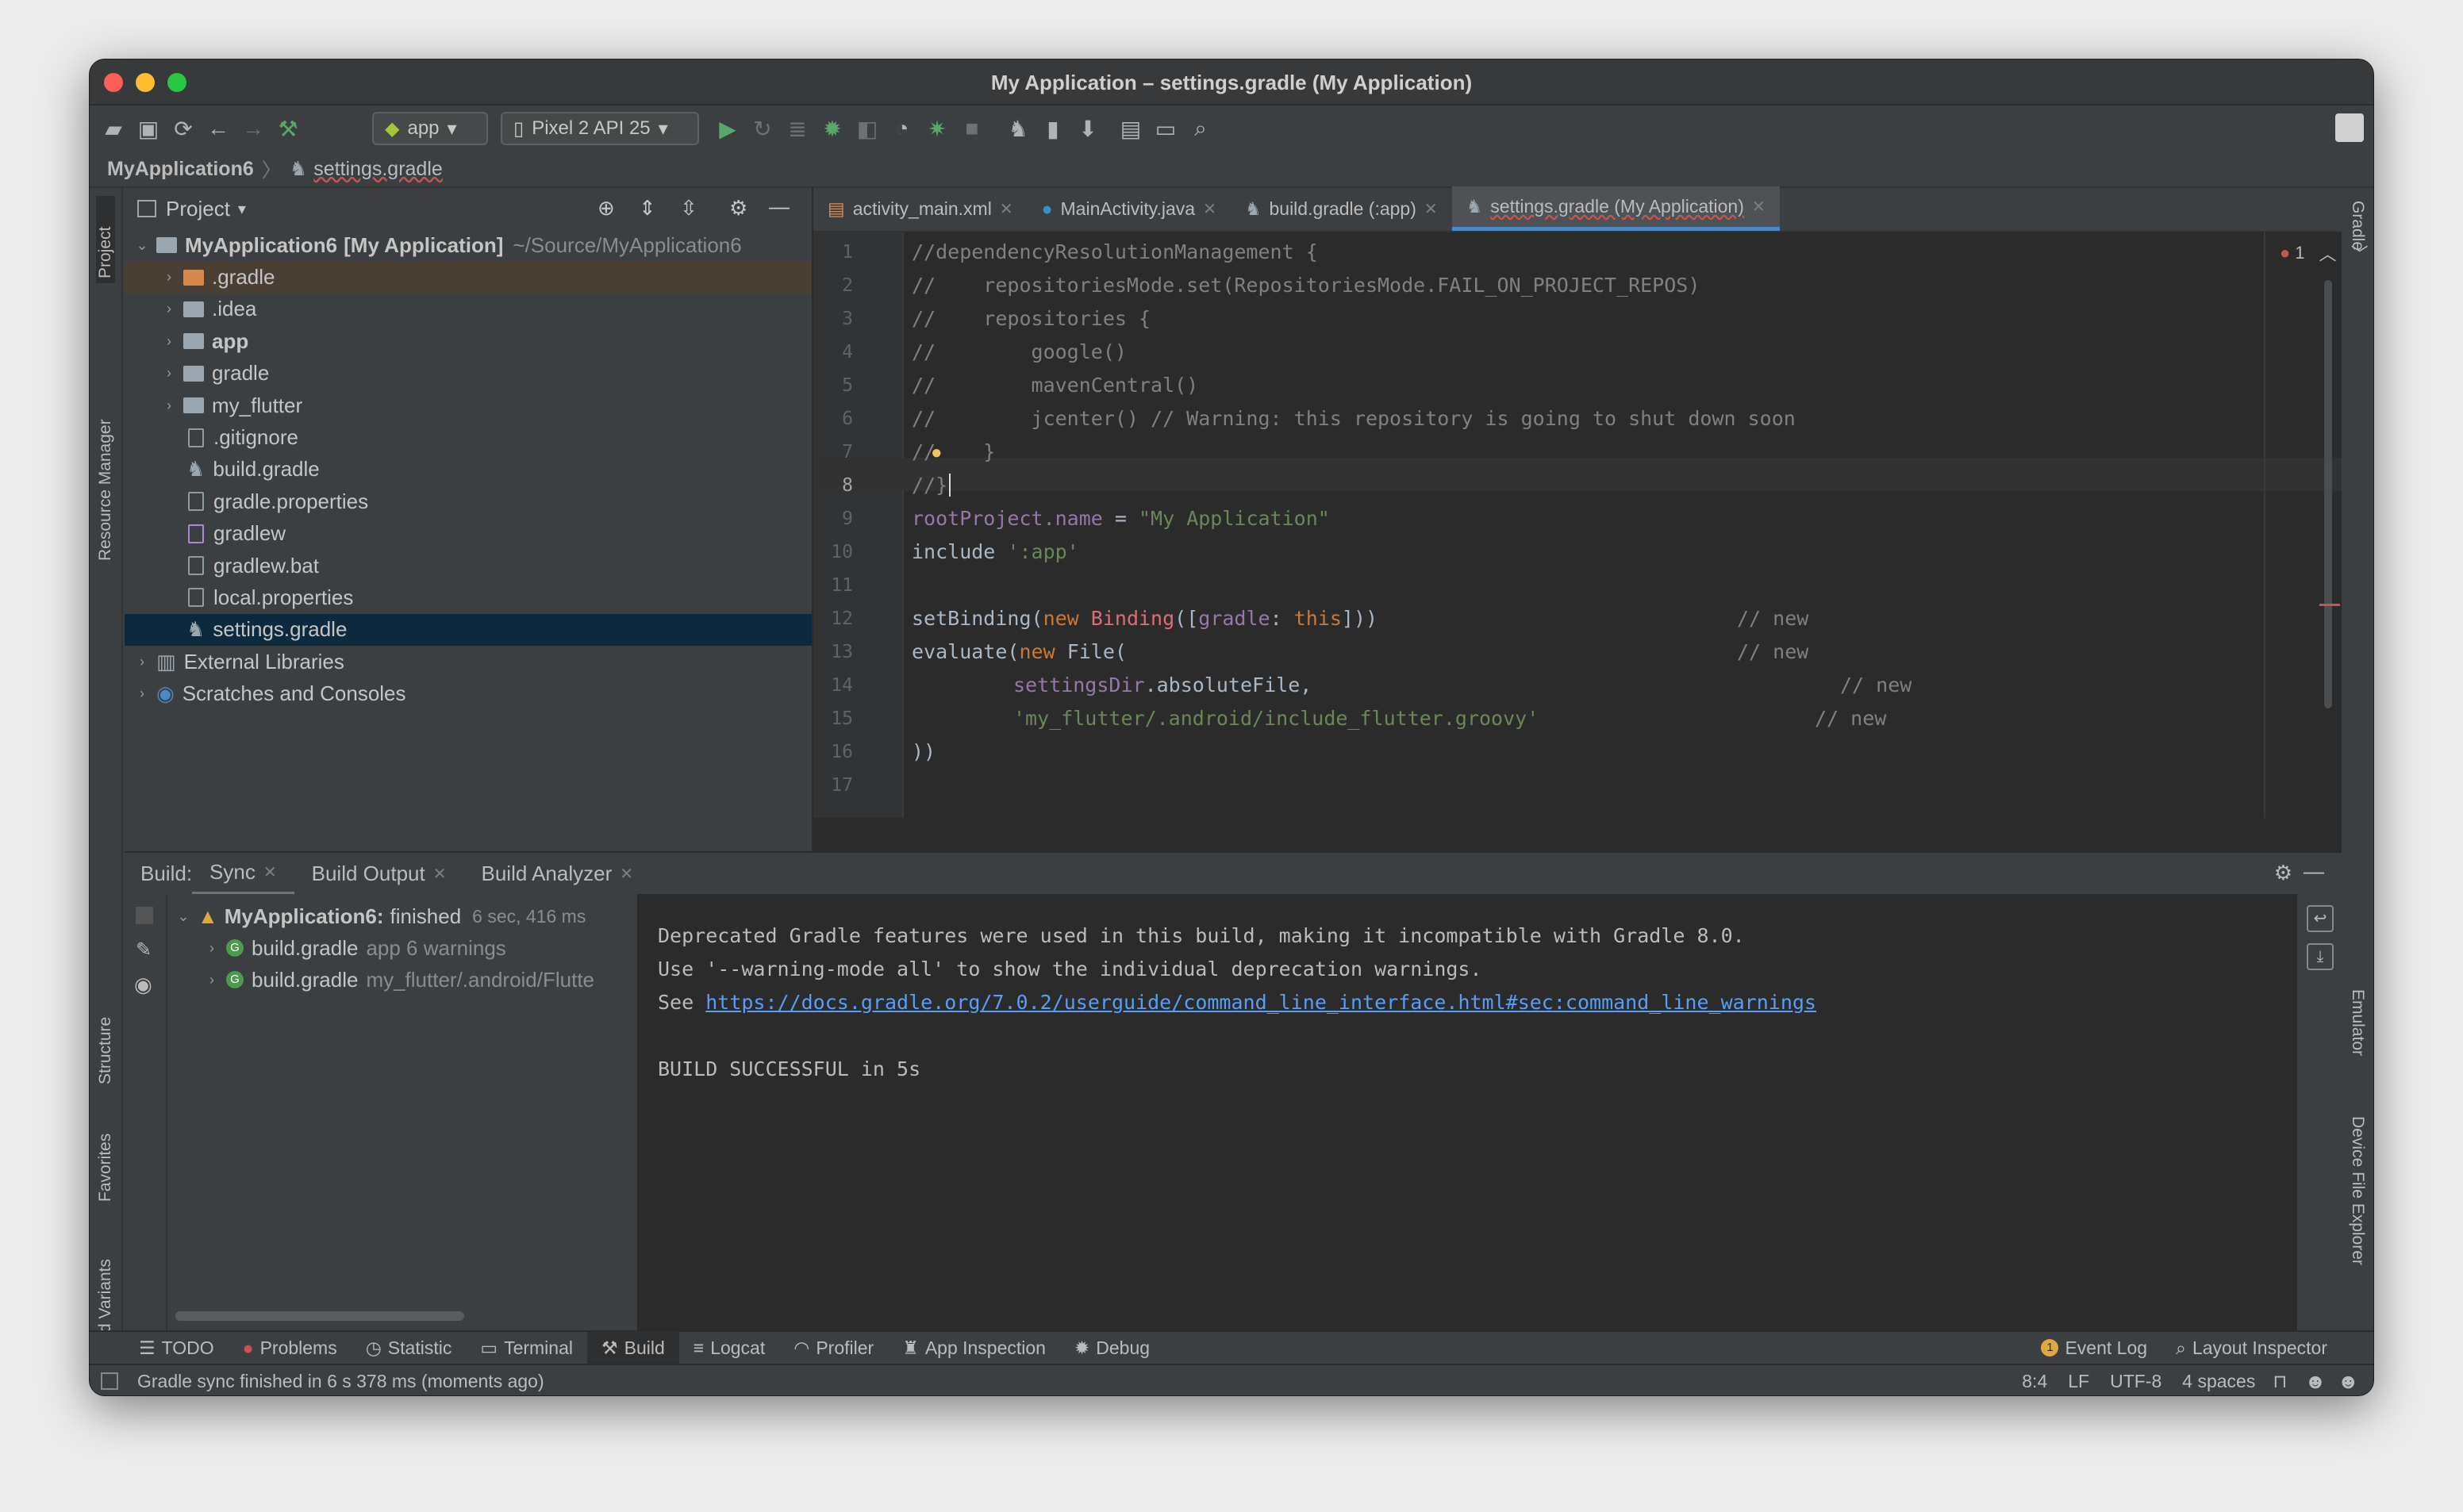 This screenshot has width=2463, height=1512. Describe the element at coordinates (1087, 129) in the screenshot. I see `sdk-manager-icon: ⬇` at that location.